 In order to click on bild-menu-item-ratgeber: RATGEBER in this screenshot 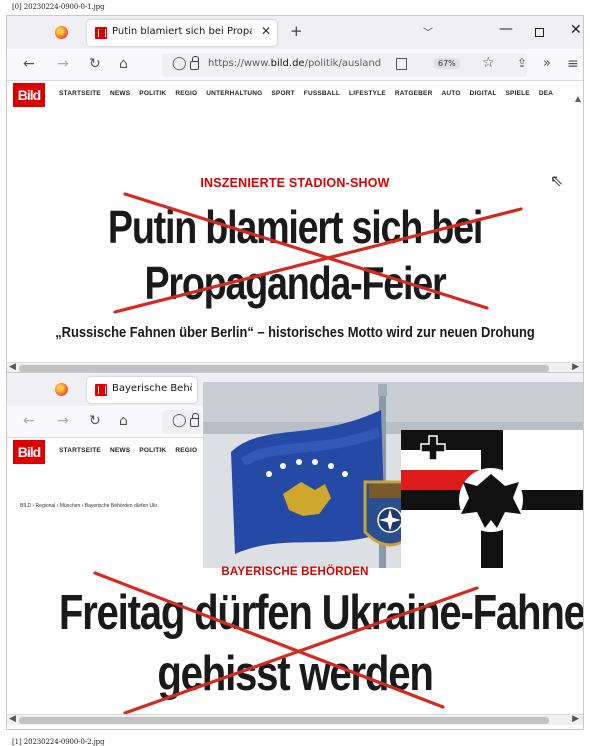, I will do `click(414, 93)`.